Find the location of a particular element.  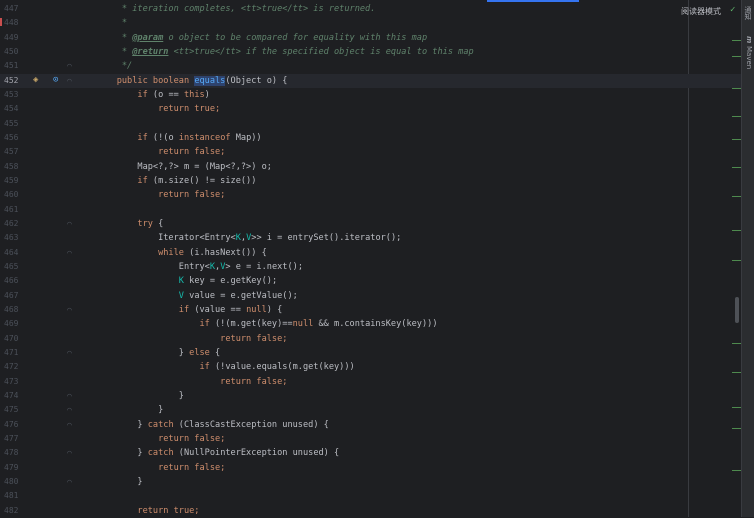

line-number: 447 is located at coordinates (16, 9).